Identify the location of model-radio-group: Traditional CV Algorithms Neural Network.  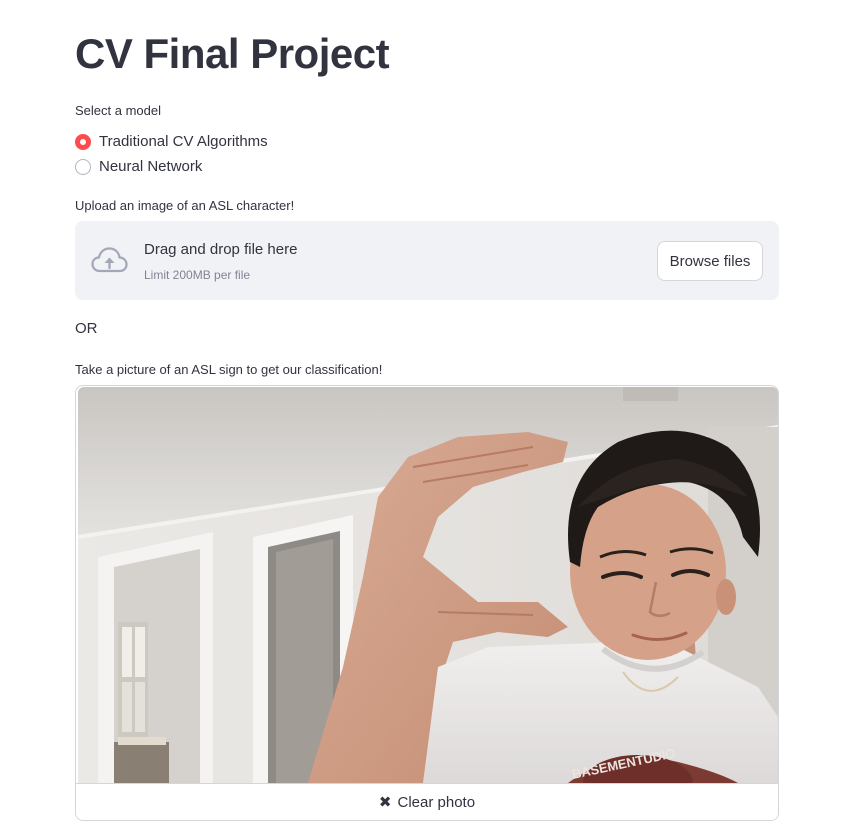
(171, 154).